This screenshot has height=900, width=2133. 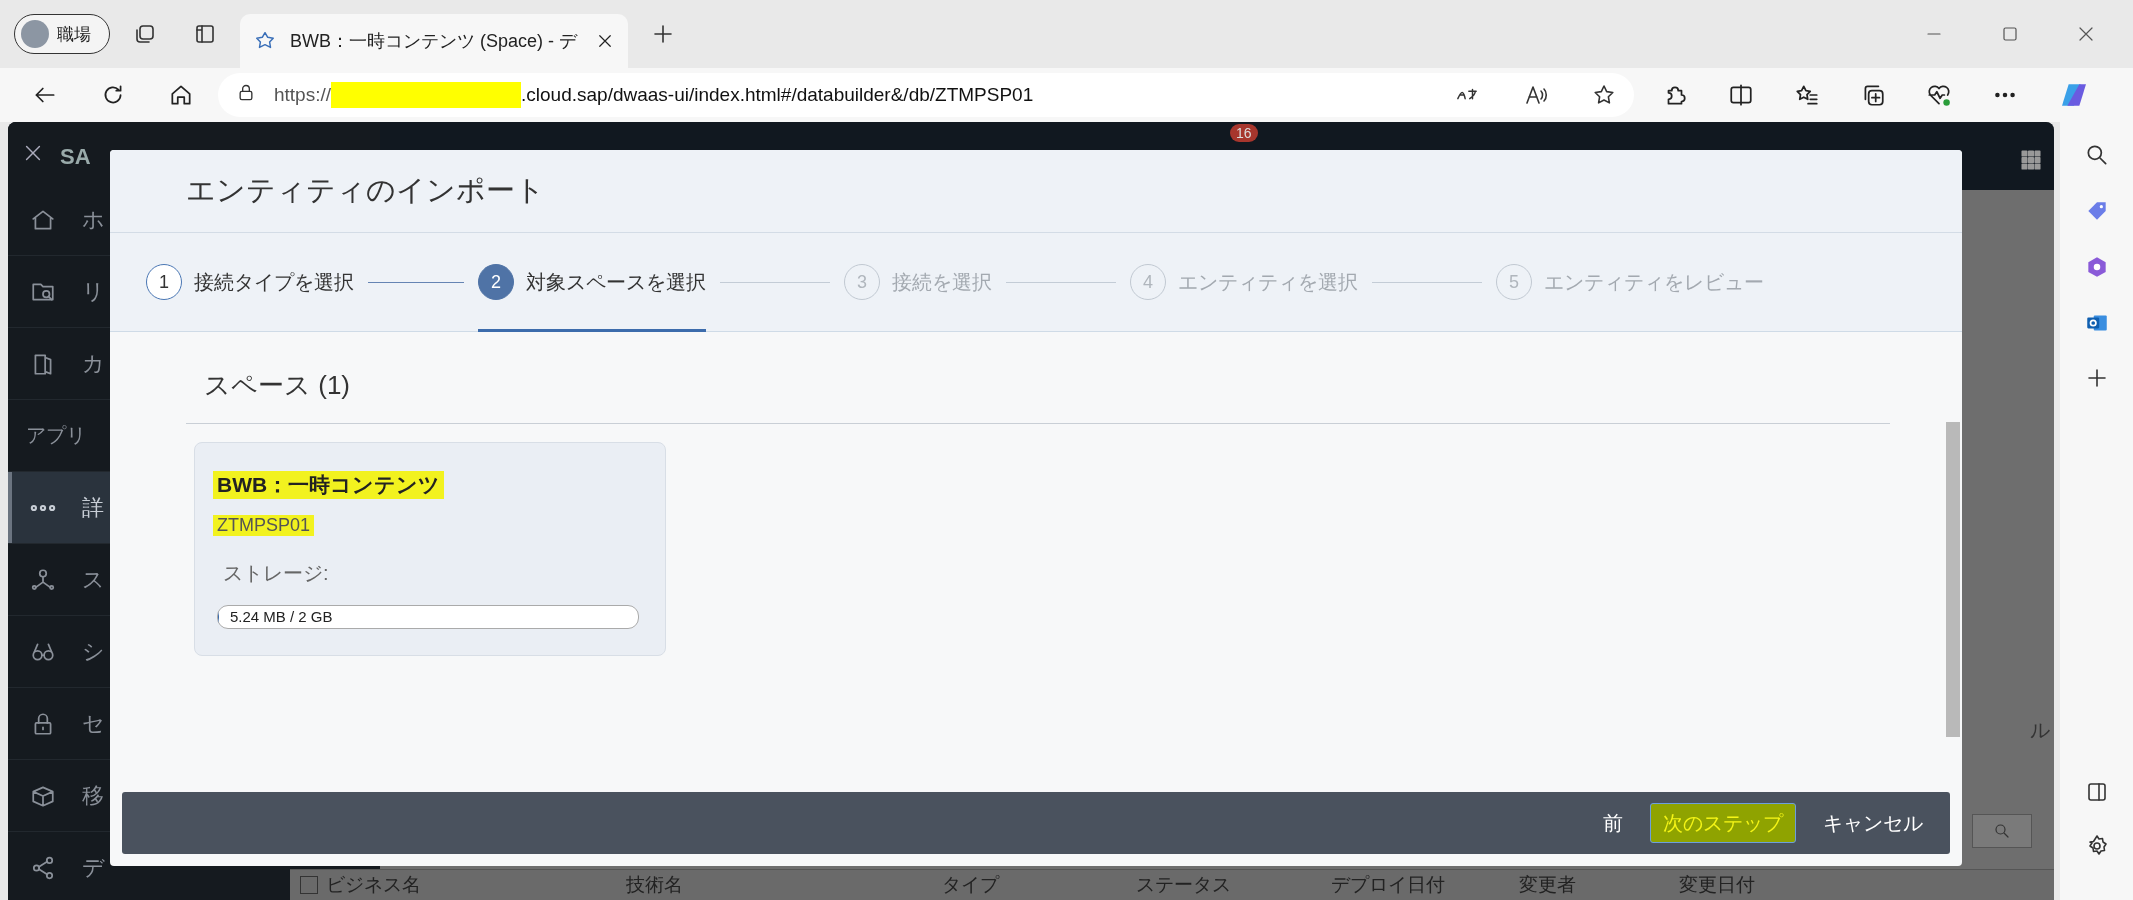 I want to click on column-header: 技術名, so click(x=655, y=885).